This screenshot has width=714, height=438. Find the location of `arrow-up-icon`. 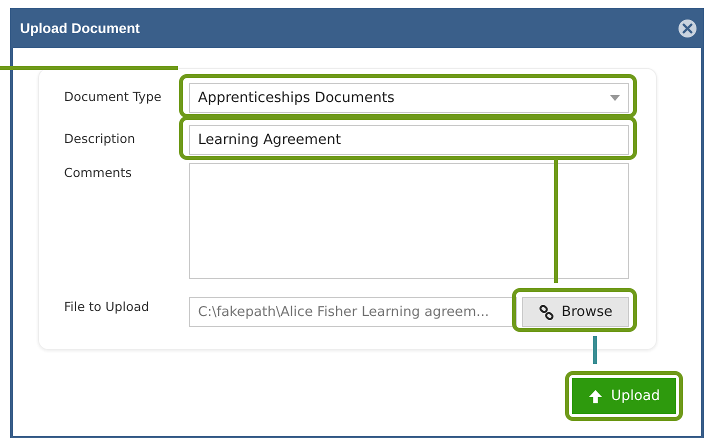

arrow-up-icon is located at coordinates (595, 396).